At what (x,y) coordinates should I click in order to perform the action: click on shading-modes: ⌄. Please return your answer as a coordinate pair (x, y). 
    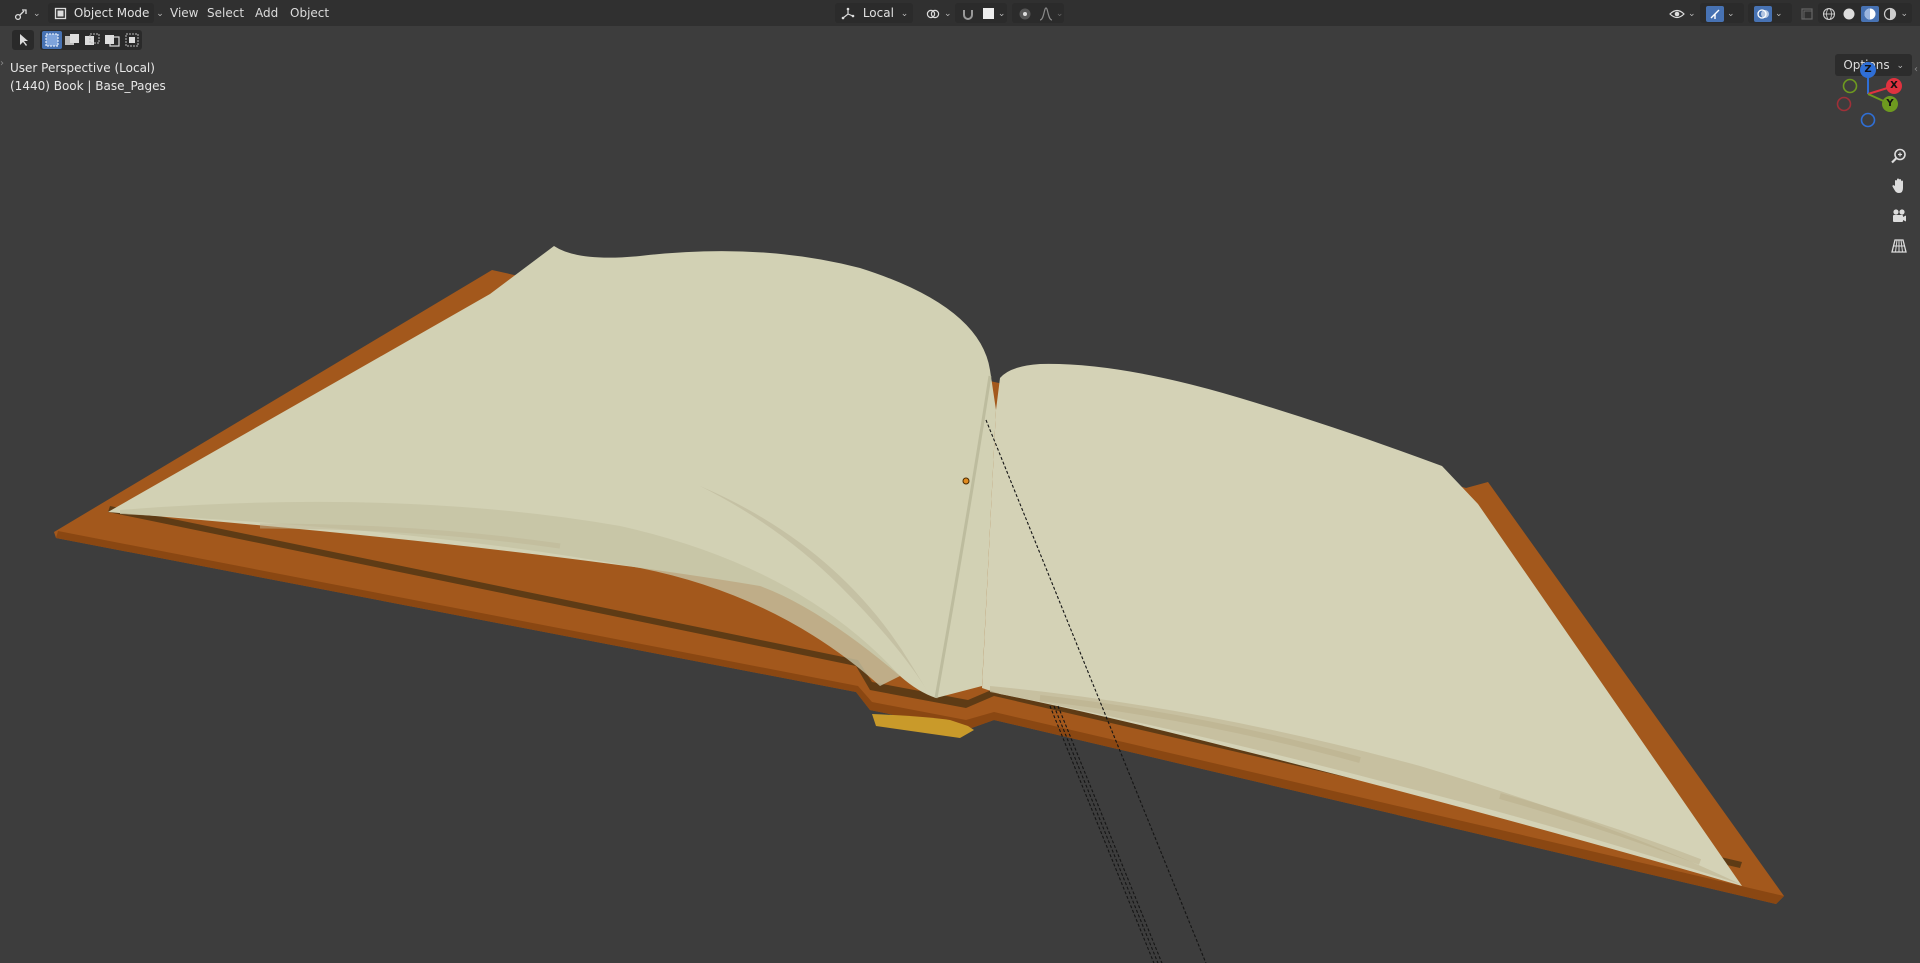
    Looking at the image, I should click on (1865, 13).